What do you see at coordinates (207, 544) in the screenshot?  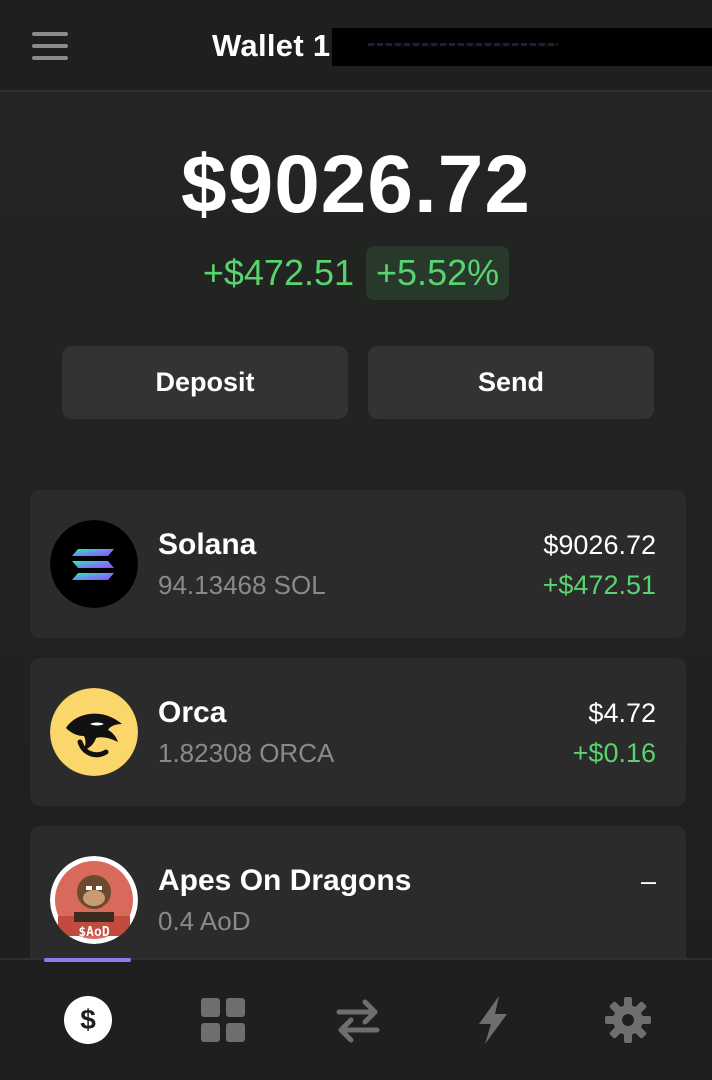 I see `token-name: Solana` at bounding box center [207, 544].